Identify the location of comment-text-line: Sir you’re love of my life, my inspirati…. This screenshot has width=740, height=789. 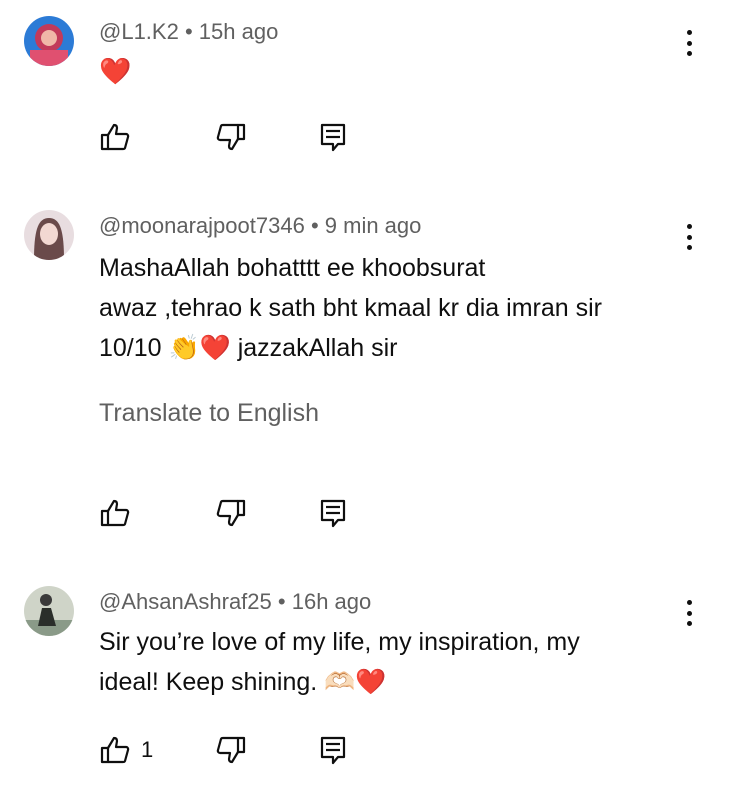
(339, 642).